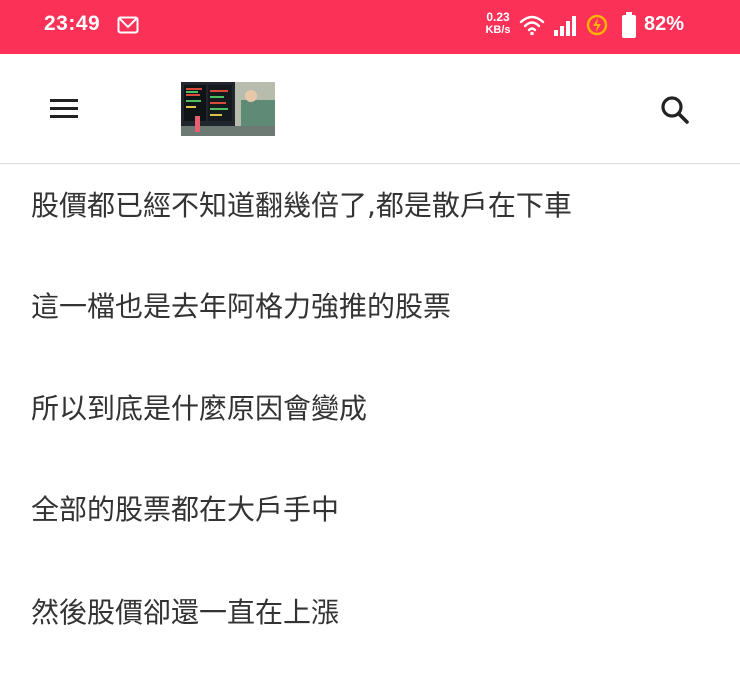 The height and width of the screenshot is (677, 740). Describe the element at coordinates (370, 27) in the screenshot. I see `status-bar: 23:49 0.23 KB/s 82%` at that location.